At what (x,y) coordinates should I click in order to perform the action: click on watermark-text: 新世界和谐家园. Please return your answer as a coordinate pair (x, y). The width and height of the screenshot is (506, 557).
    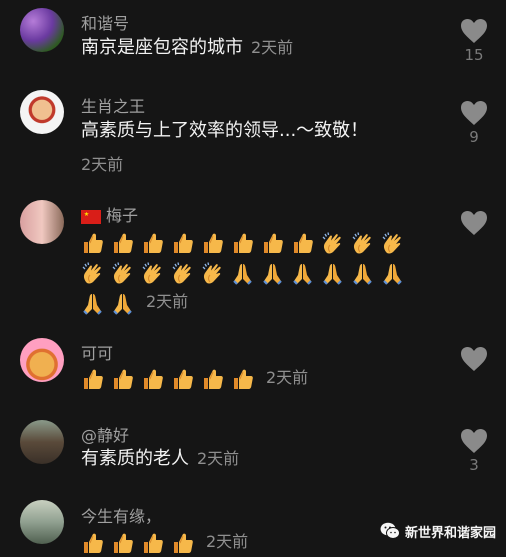
    Looking at the image, I should click on (451, 533).